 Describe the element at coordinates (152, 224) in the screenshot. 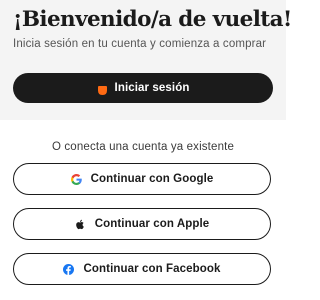

I see `apple-button-label: Continuar con Apple` at that location.